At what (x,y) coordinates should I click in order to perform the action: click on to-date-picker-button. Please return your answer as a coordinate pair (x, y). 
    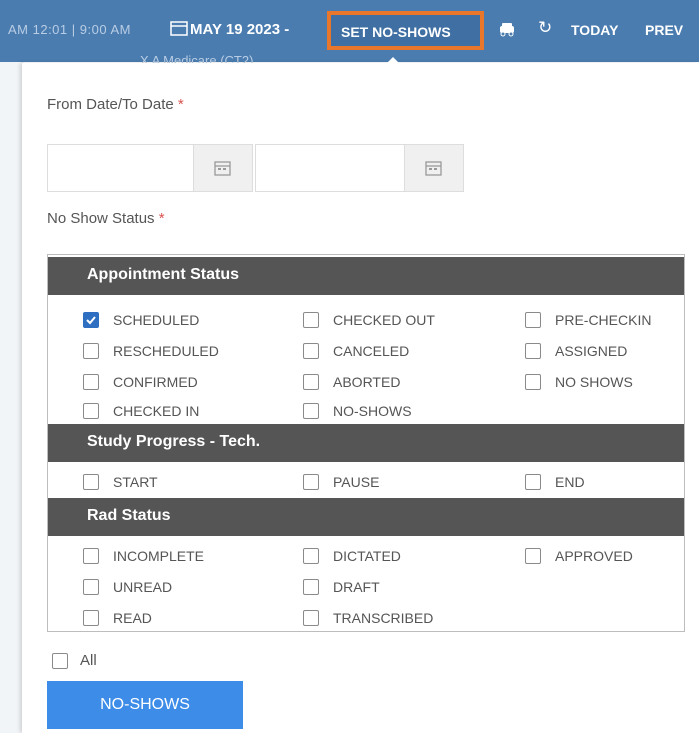
    Looking at the image, I should click on (433, 168).